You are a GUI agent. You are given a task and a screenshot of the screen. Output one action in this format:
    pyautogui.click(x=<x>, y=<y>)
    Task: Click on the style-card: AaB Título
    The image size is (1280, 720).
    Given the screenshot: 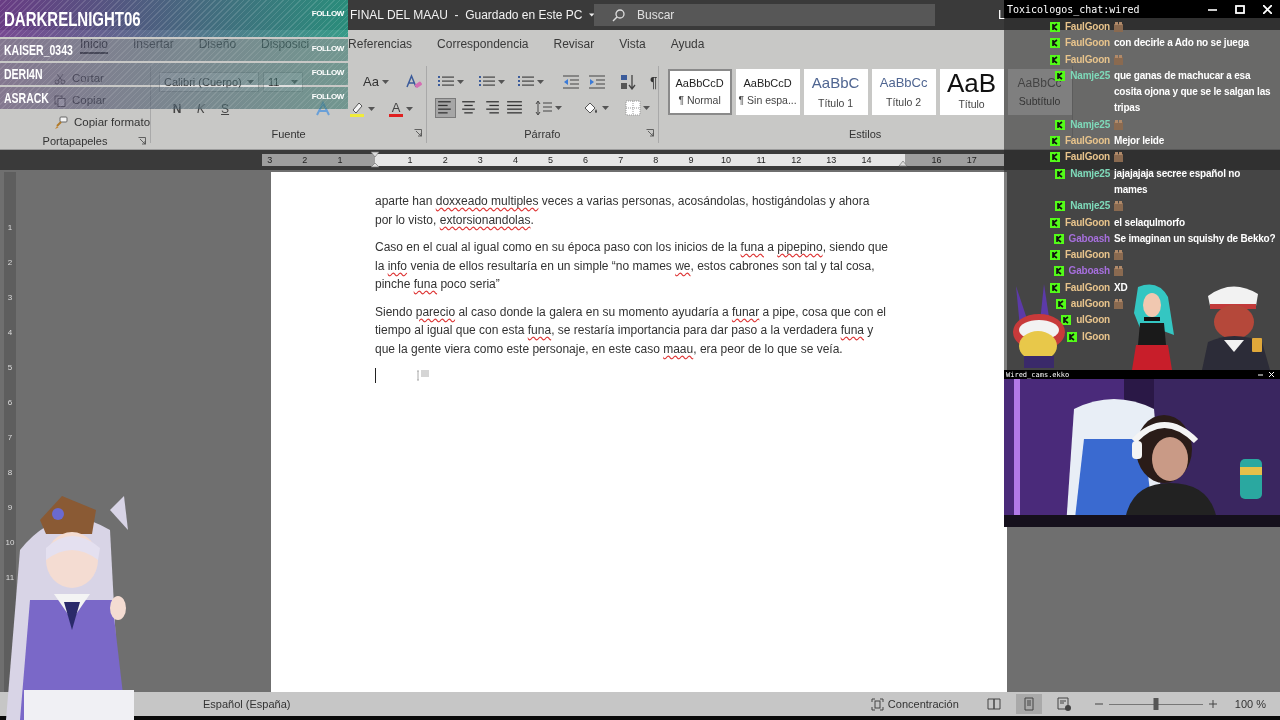 What is the action you would take?
    pyautogui.click(x=971, y=92)
    